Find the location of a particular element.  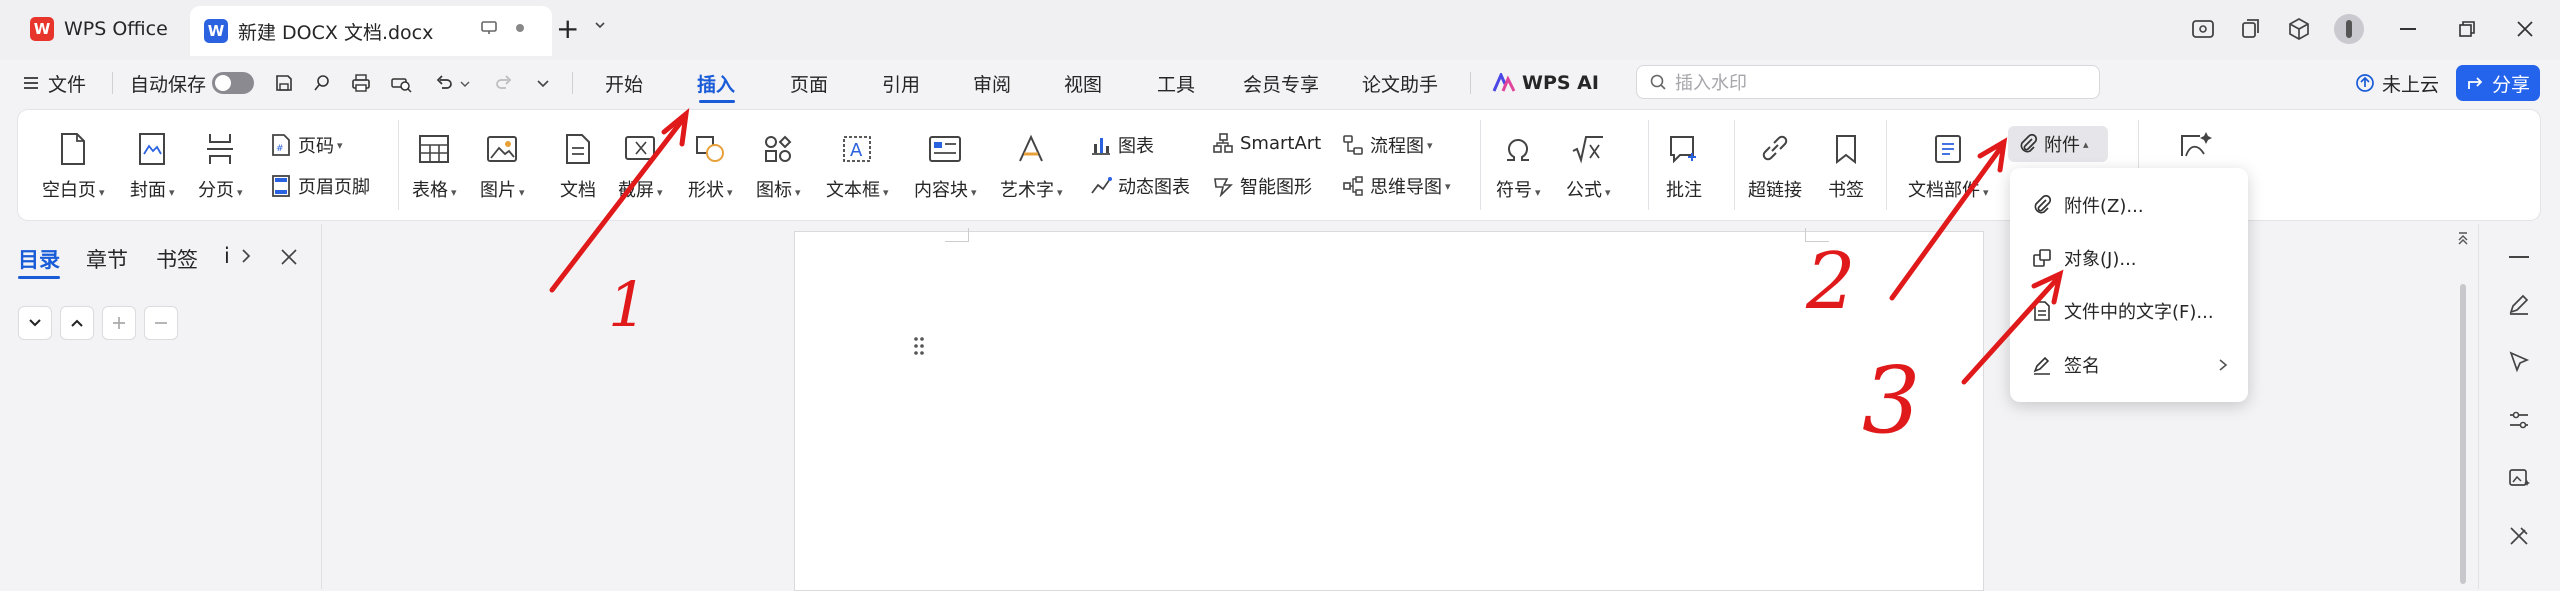

cube-icon is located at coordinates (2299, 29).